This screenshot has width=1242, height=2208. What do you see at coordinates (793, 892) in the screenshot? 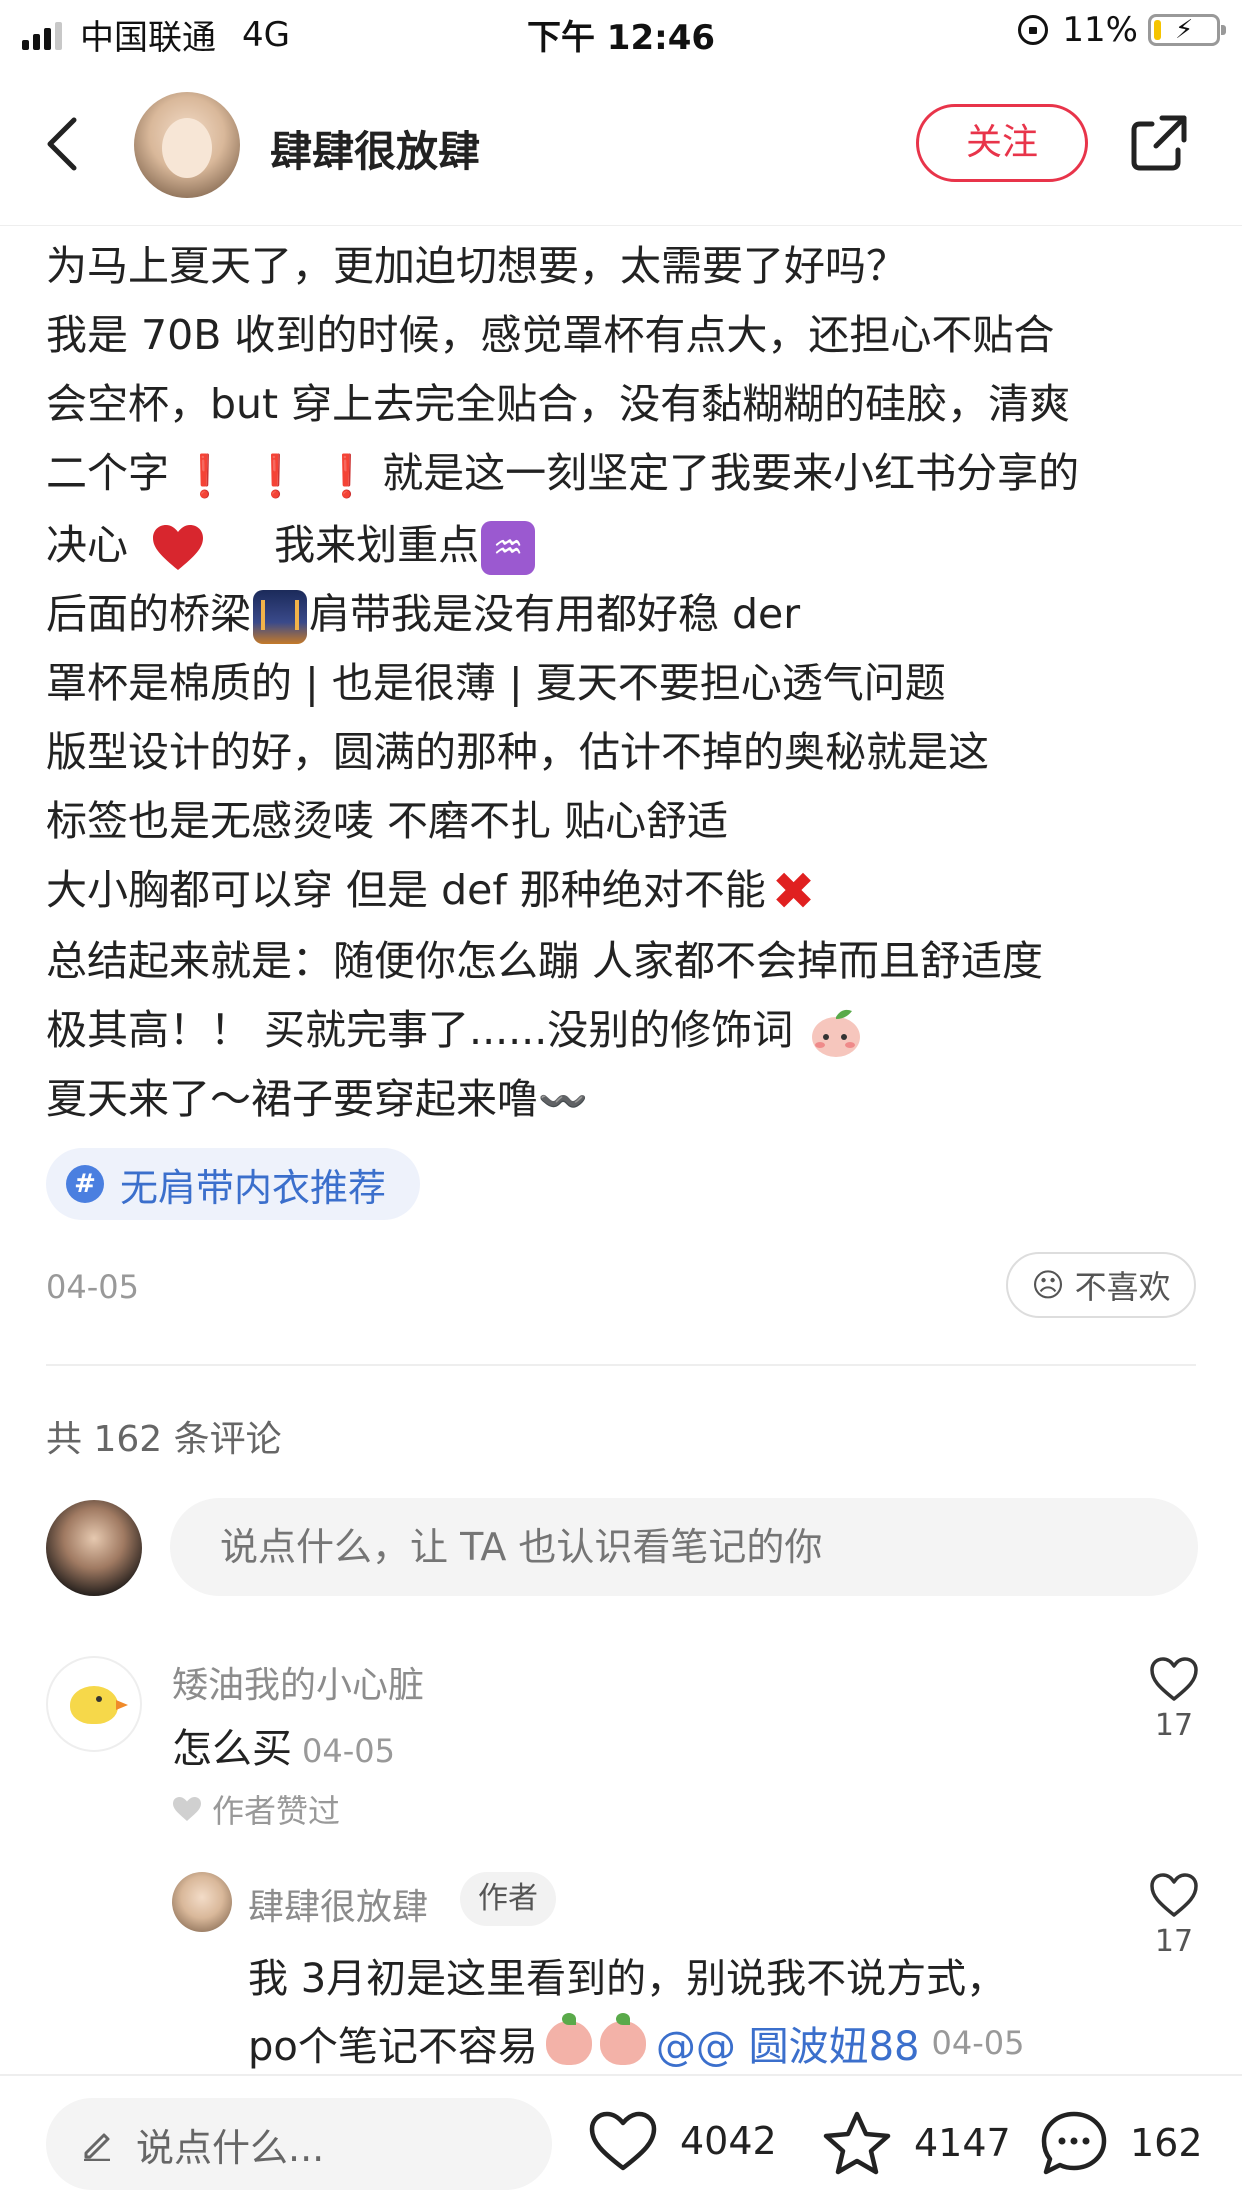
I see `cross-mark-emoji-icon: ✖` at bounding box center [793, 892].